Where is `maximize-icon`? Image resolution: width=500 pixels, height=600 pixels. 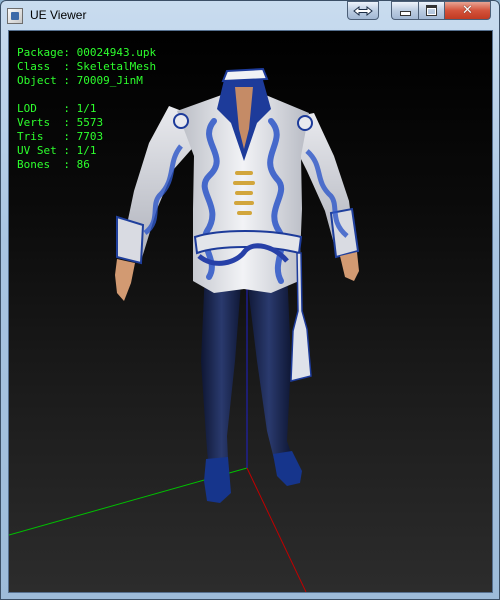 maximize-icon is located at coordinates (431, 10).